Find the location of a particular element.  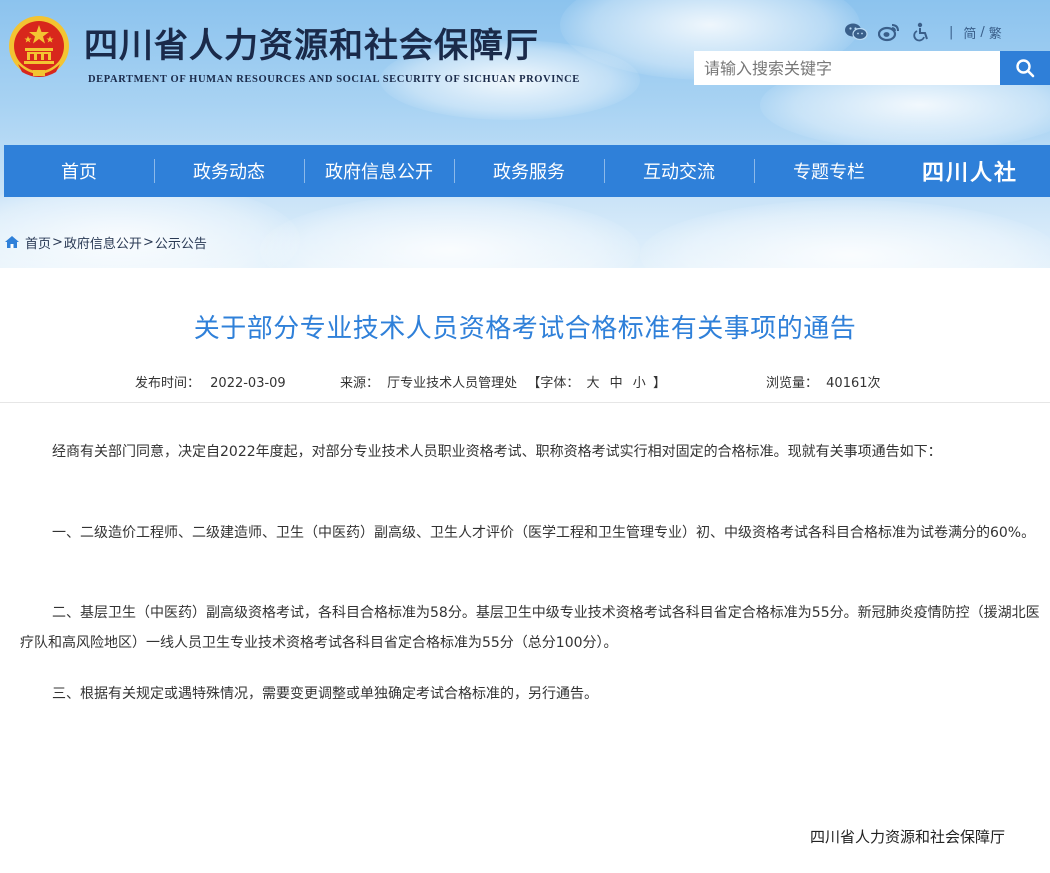

breadcrumb: 首页 > 政府信息公开 > 公示公告 is located at coordinates (105, 242).